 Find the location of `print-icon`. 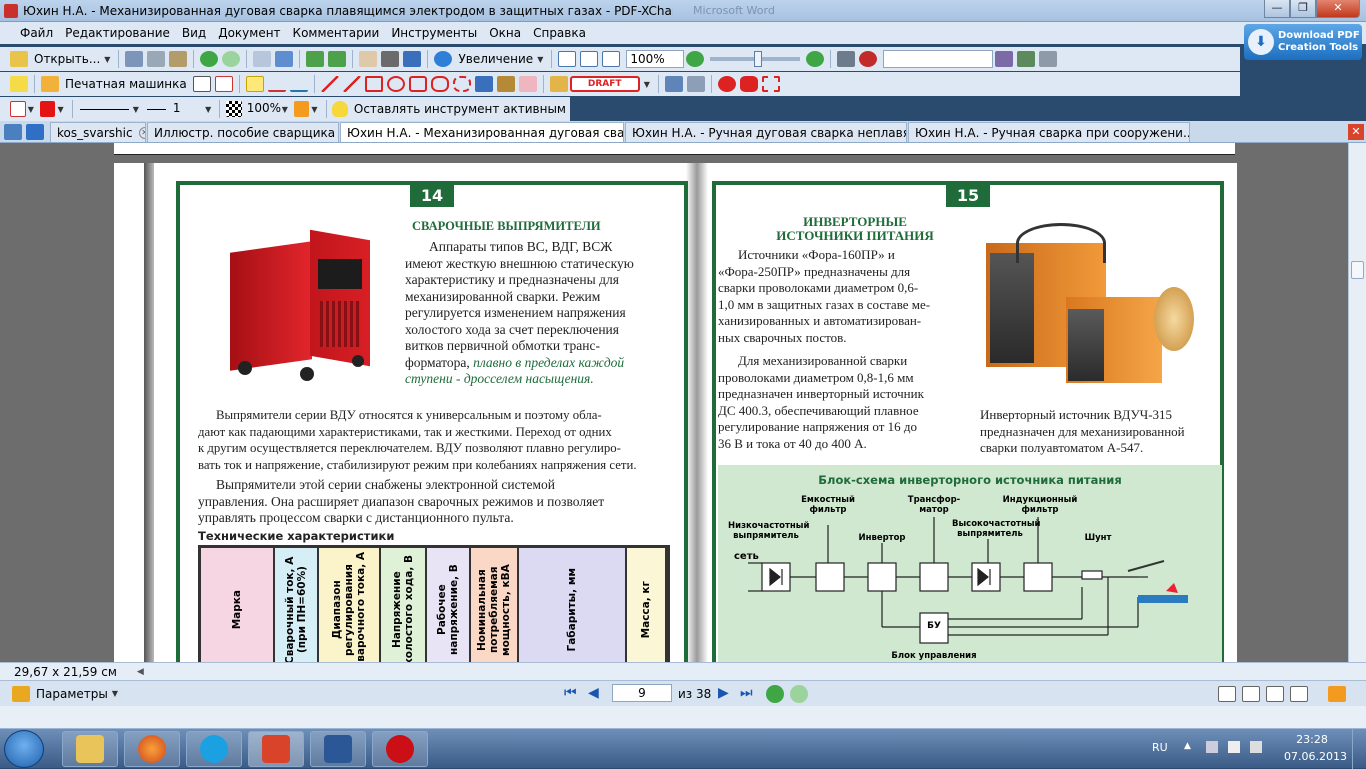

print-icon is located at coordinates (156, 59).